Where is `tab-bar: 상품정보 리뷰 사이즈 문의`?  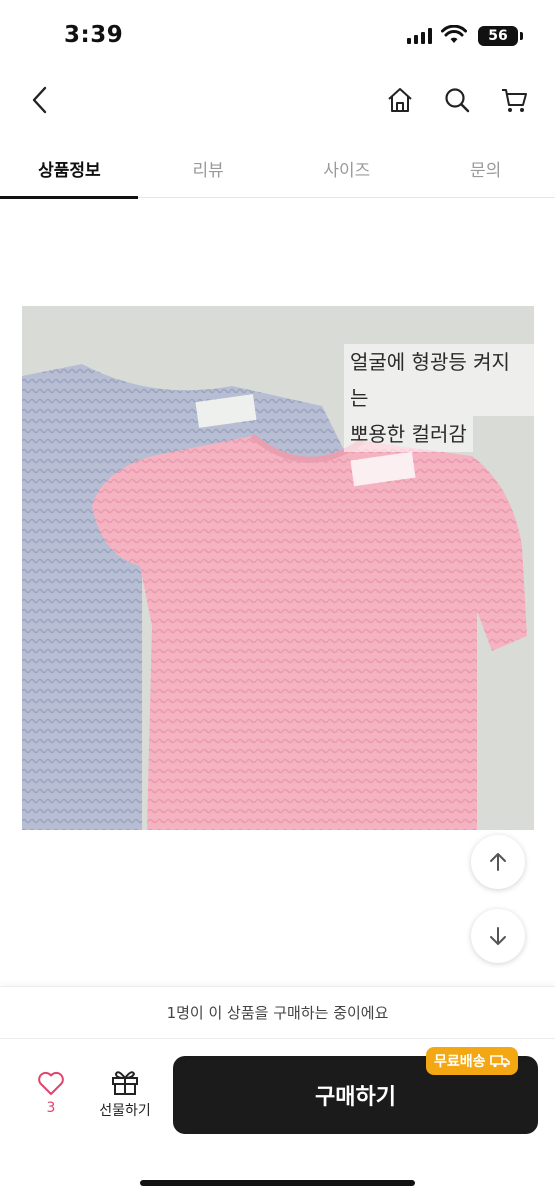
tab-bar: 상품정보 리뷰 사이즈 문의 is located at coordinates (277, 168).